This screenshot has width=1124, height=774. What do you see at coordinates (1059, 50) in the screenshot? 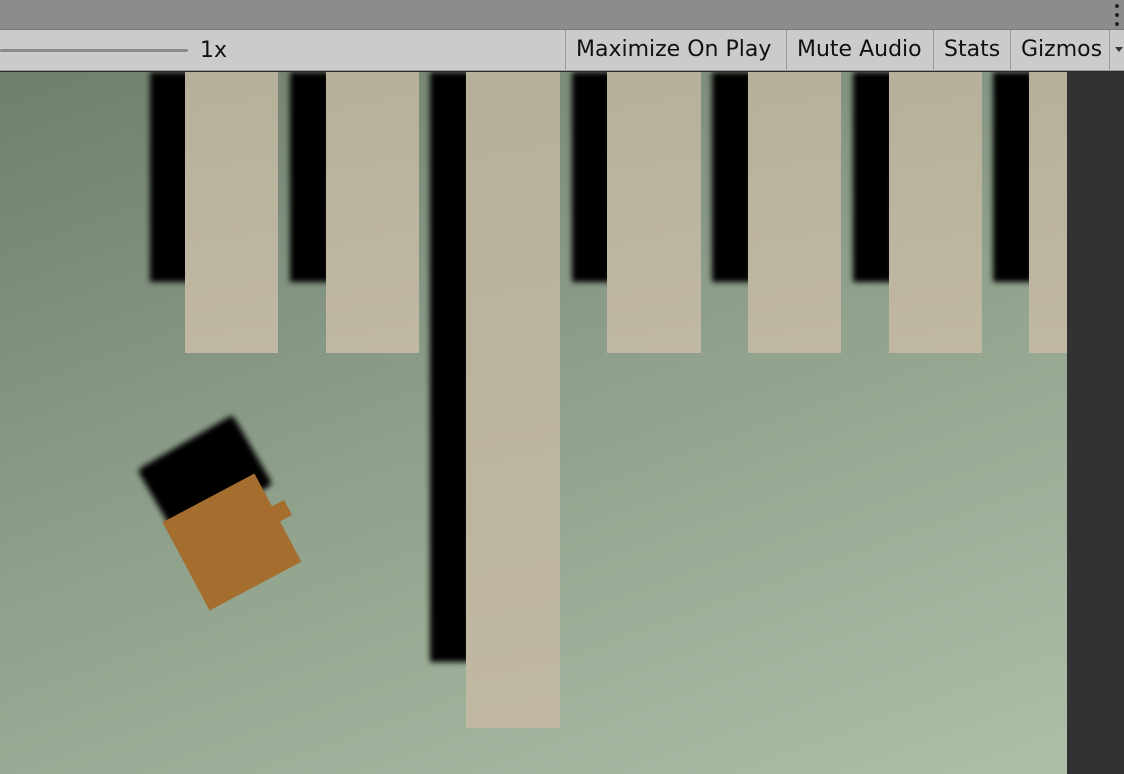
I see `gizmos-button: Gizmos` at bounding box center [1059, 50].